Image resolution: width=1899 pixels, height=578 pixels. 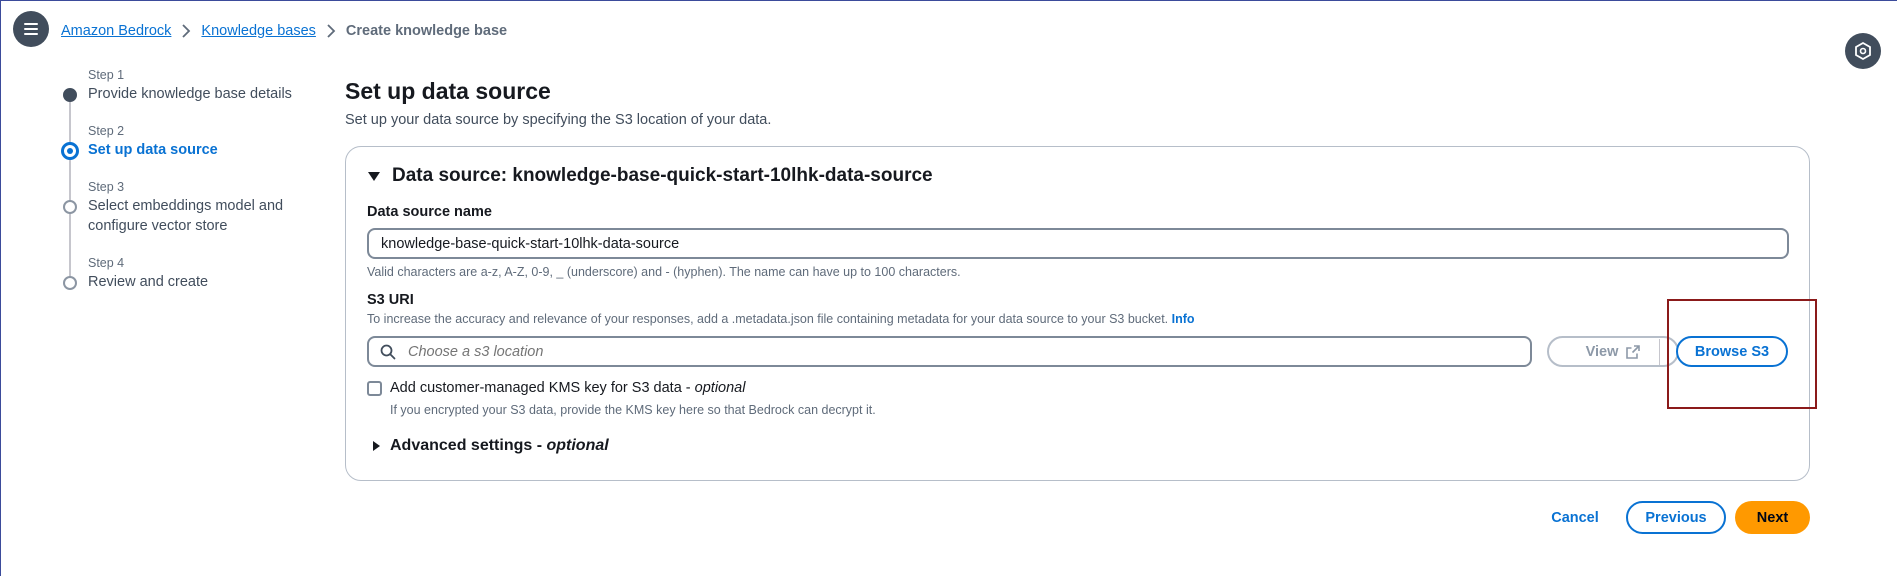 What do you see at coordinates (106, 263) in the screenshot?
I see `step-number: Step 4` at bounding box center [106, 263].